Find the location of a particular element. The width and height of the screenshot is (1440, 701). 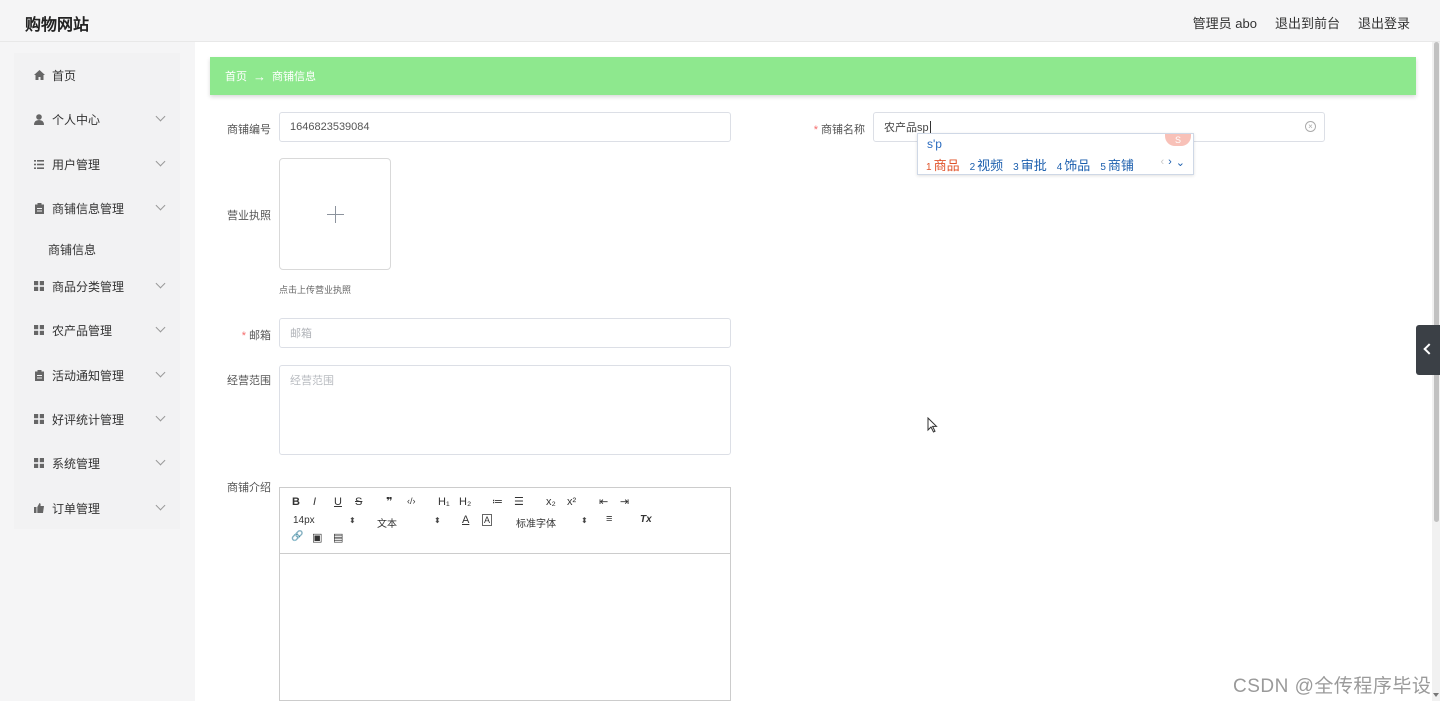

sidebar-item-label: 个人中心 is located at coordinates (76, 119).